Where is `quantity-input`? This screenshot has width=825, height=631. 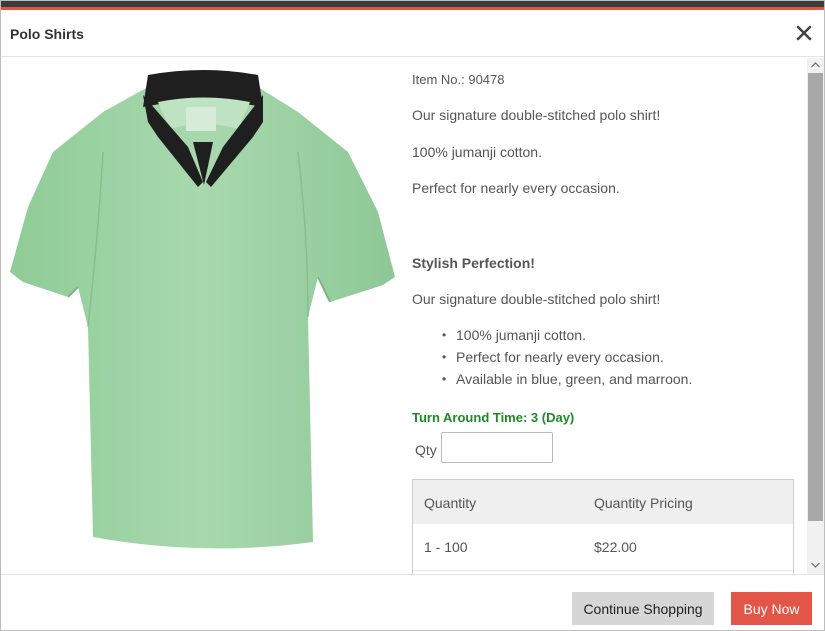
quantity-input is located at coordinates (497, 447).